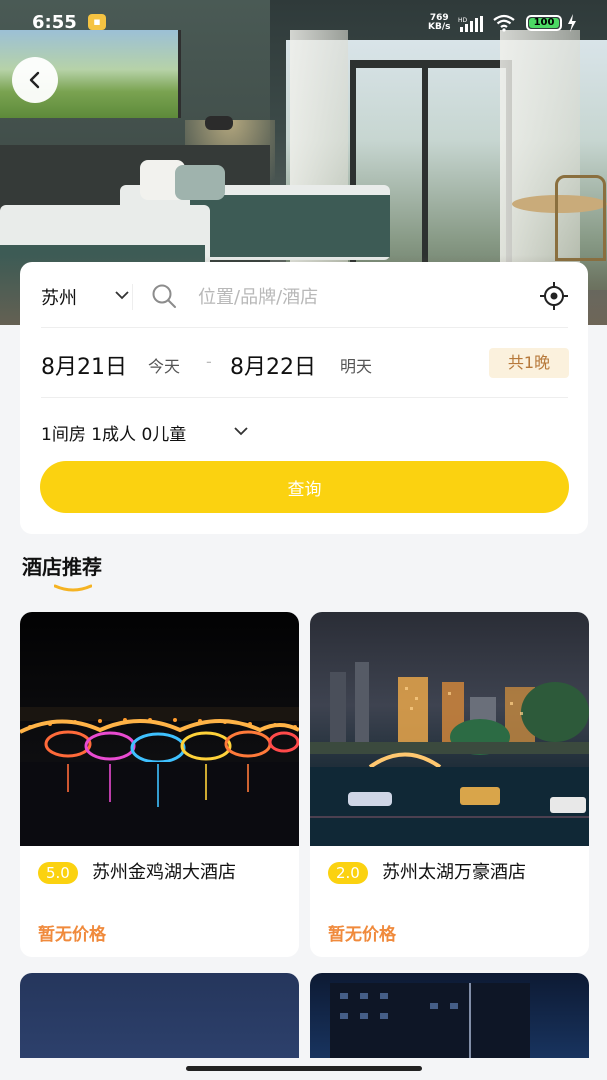 Image resolution: width=607 pixels, height=1080 pixels. Describe the element at coordinates (504, 23) in the screenshot. I see `wifi-icon` at that location.